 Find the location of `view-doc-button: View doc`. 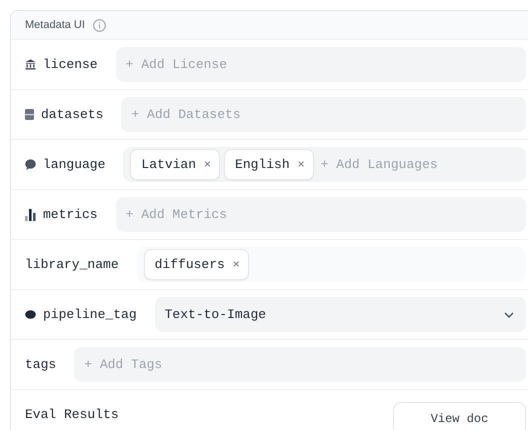

view-doc-button: View doc is located at coordinates (459, 416).